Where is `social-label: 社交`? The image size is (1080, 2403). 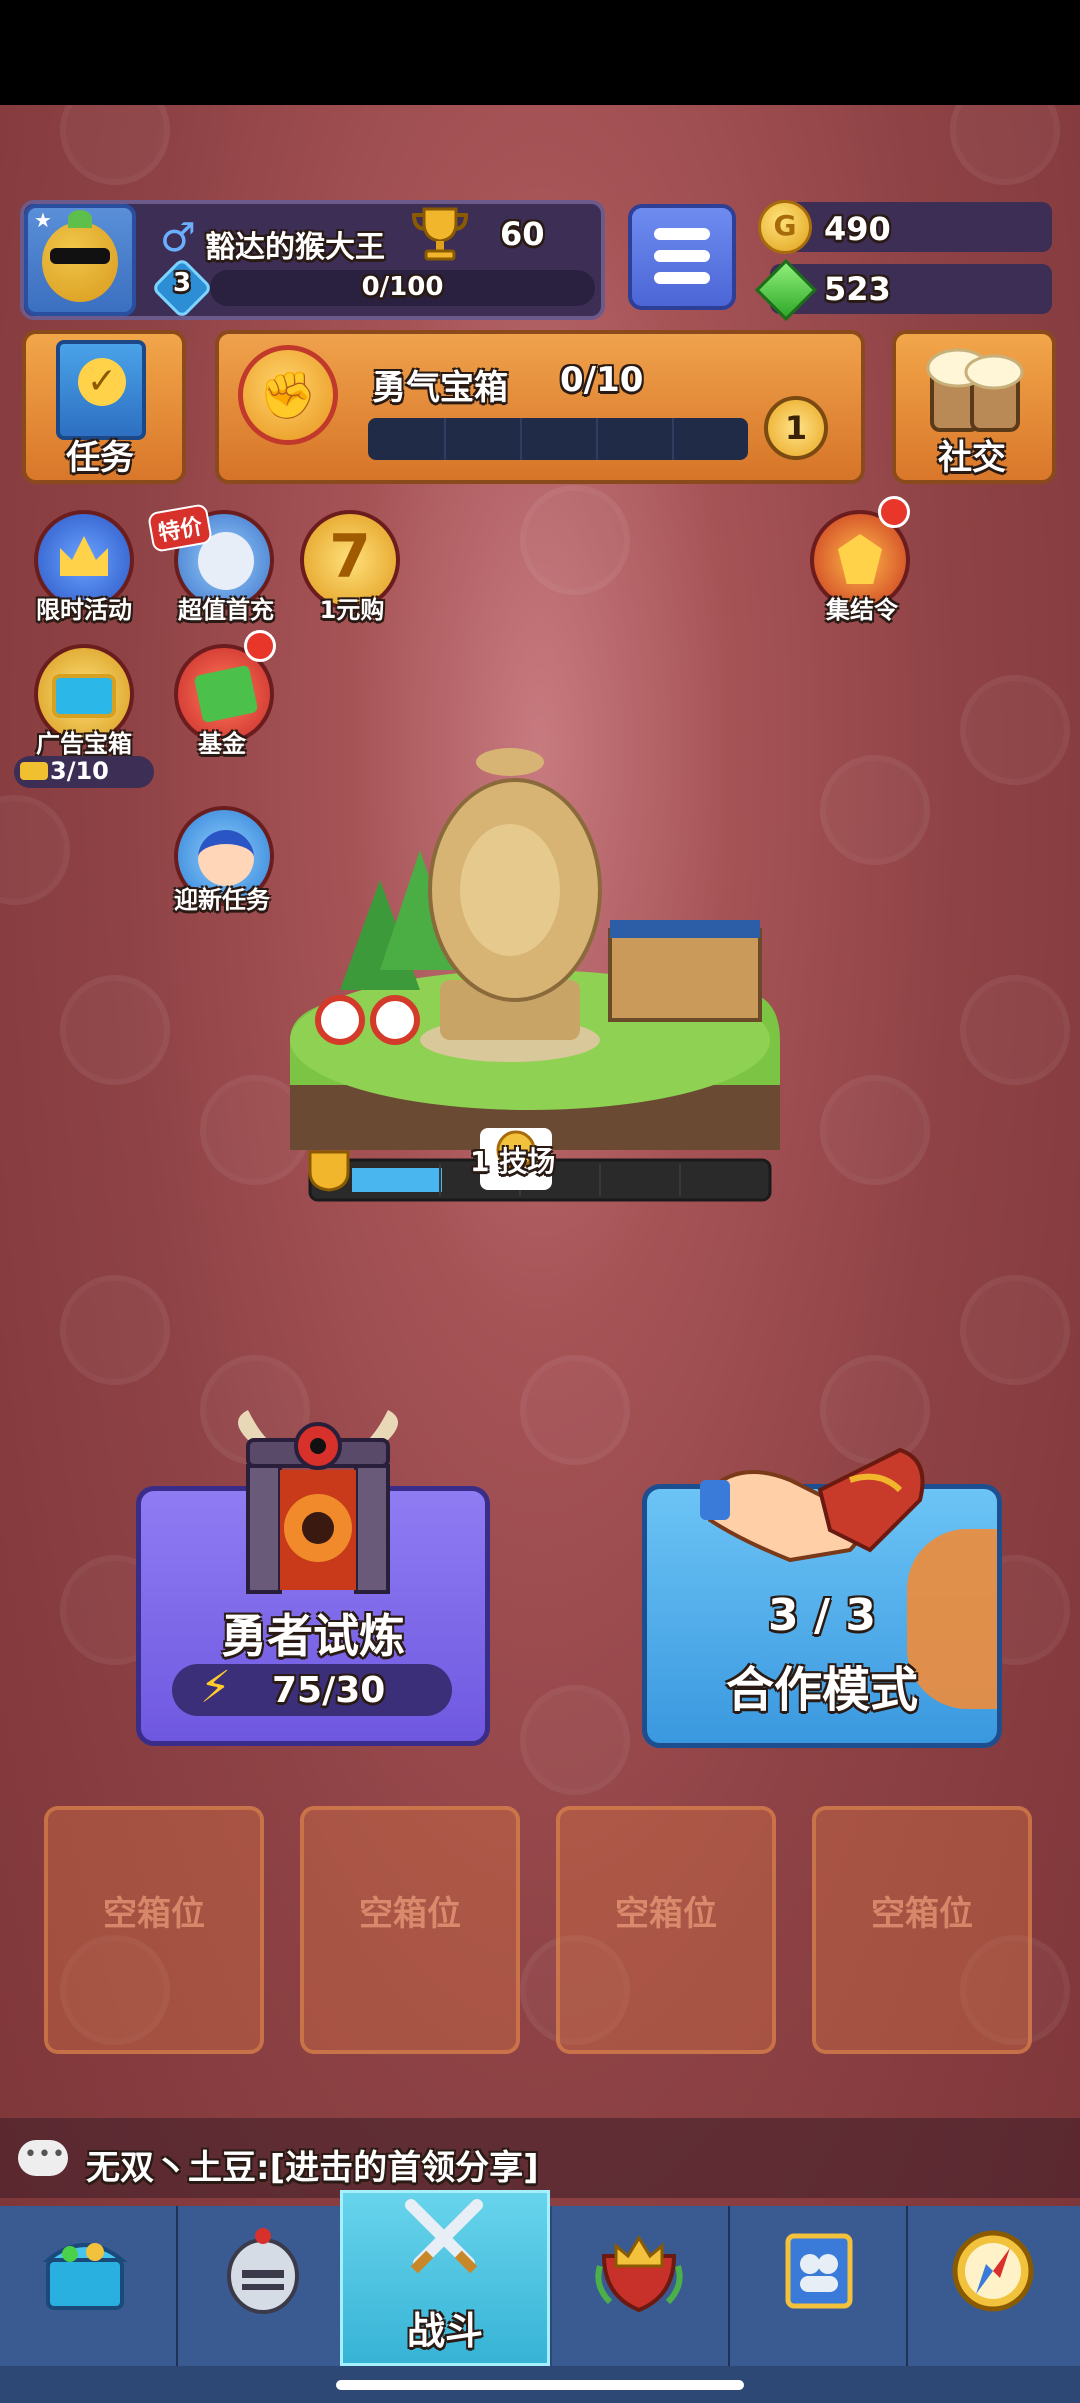 social-label: 社交 is located at coordinates (972, 458).